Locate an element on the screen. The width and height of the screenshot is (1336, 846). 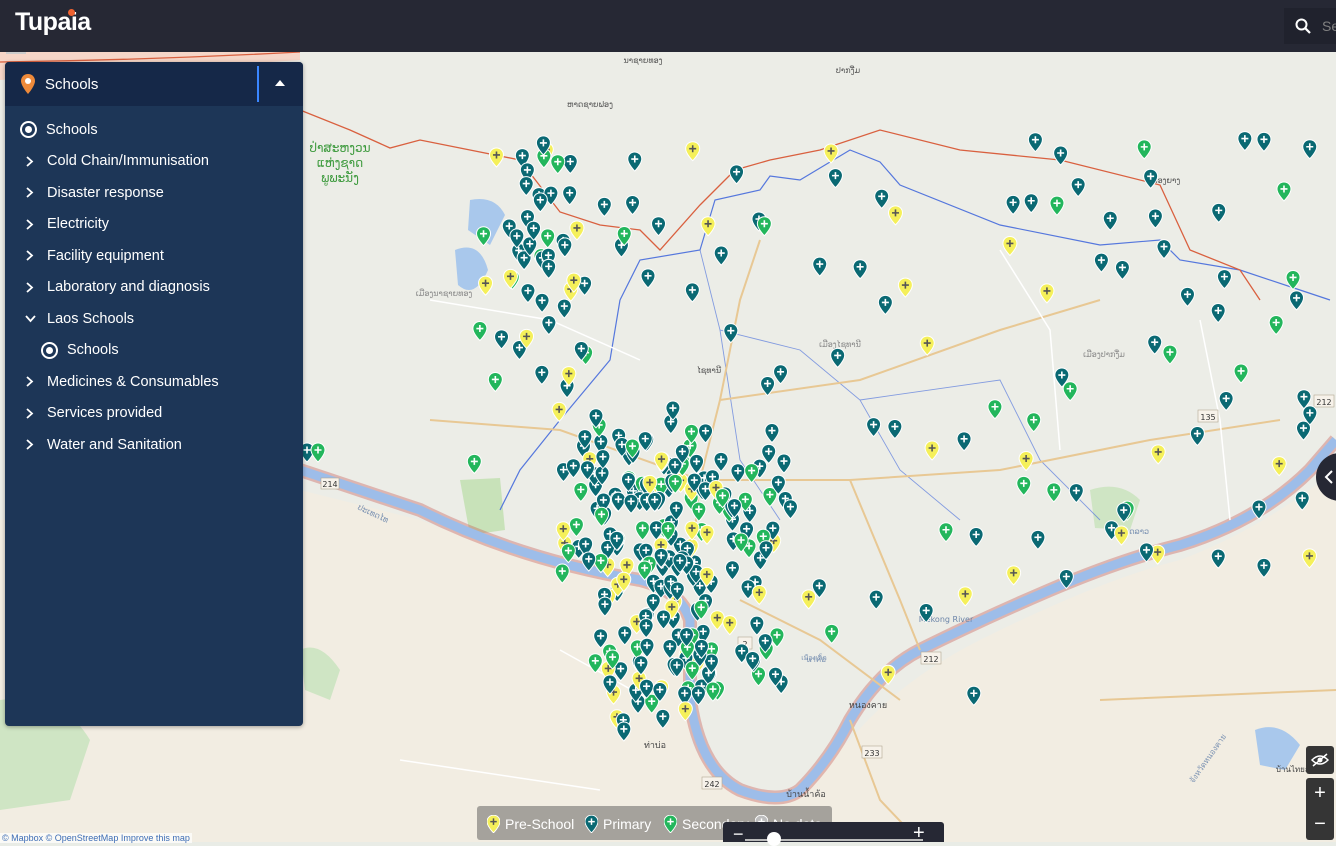
map-label: ເມືອງໄຊທານີ is located at coordinates (840, 344).